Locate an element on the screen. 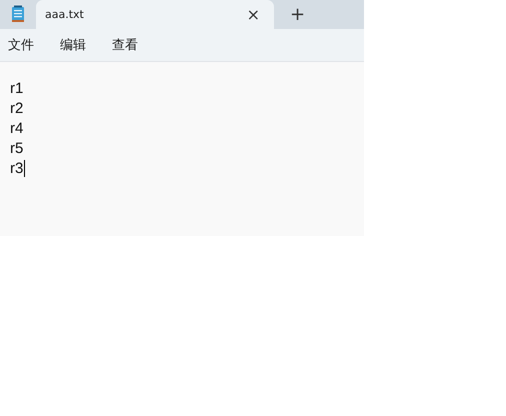  text-line: r3 is located at coordinates (17, 168).